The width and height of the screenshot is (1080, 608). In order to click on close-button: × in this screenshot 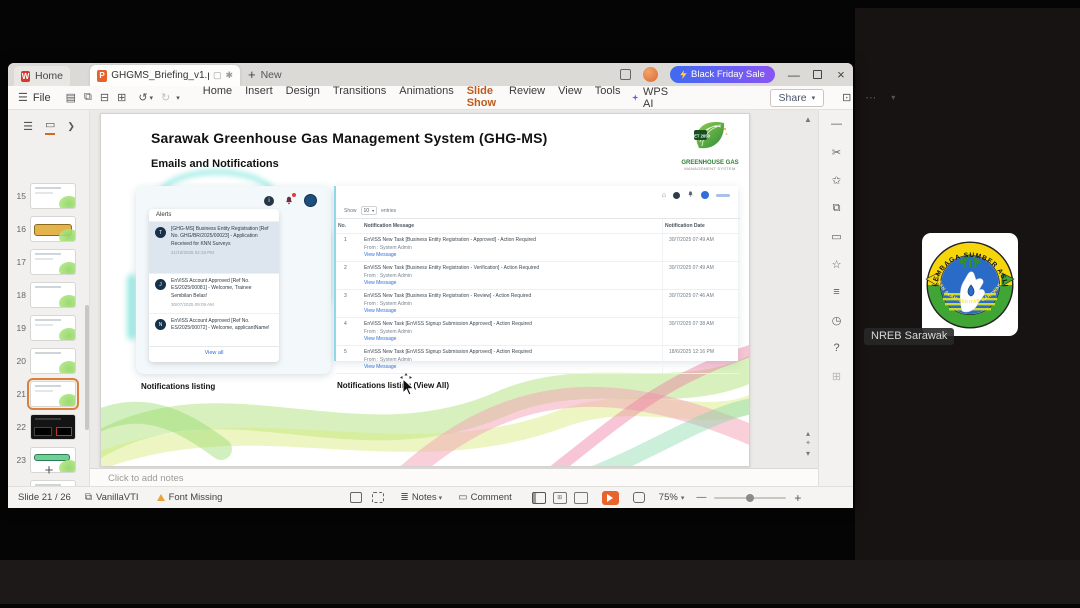, I will do `click(841, 74)`.